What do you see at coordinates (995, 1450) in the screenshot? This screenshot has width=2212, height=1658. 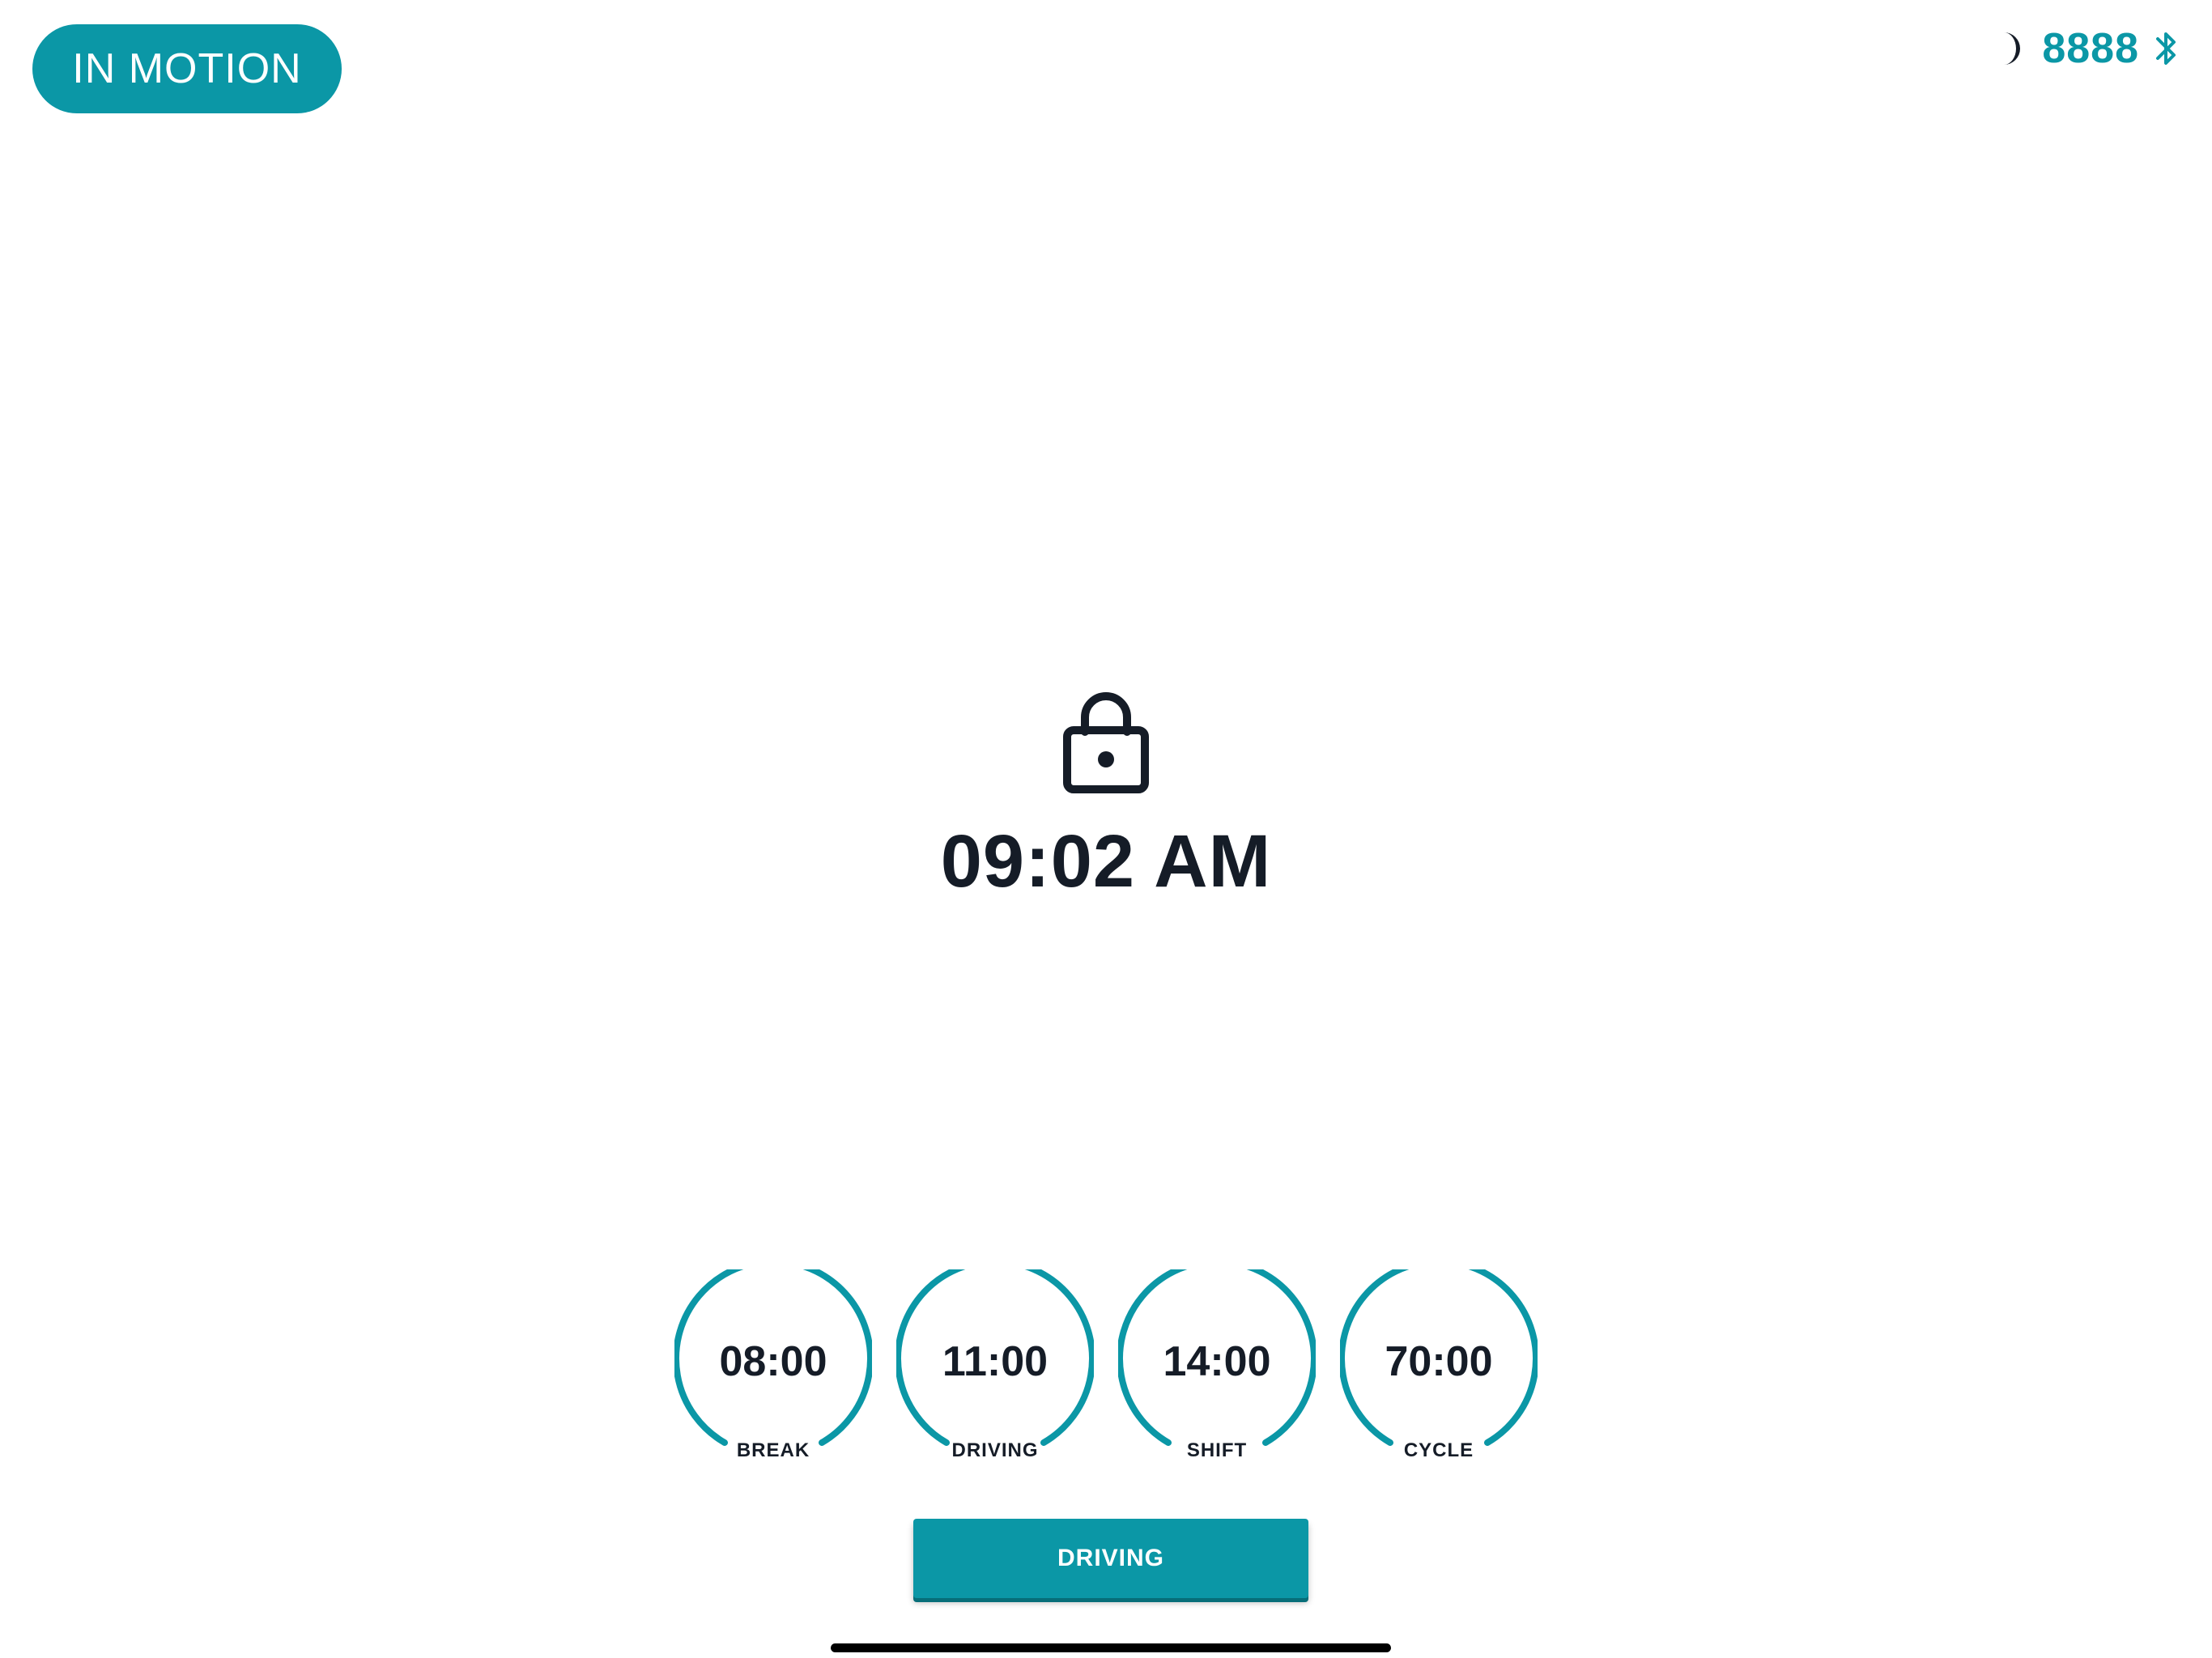 I see `gauge-label: DRIVING` at bounding box center [995, 1450].